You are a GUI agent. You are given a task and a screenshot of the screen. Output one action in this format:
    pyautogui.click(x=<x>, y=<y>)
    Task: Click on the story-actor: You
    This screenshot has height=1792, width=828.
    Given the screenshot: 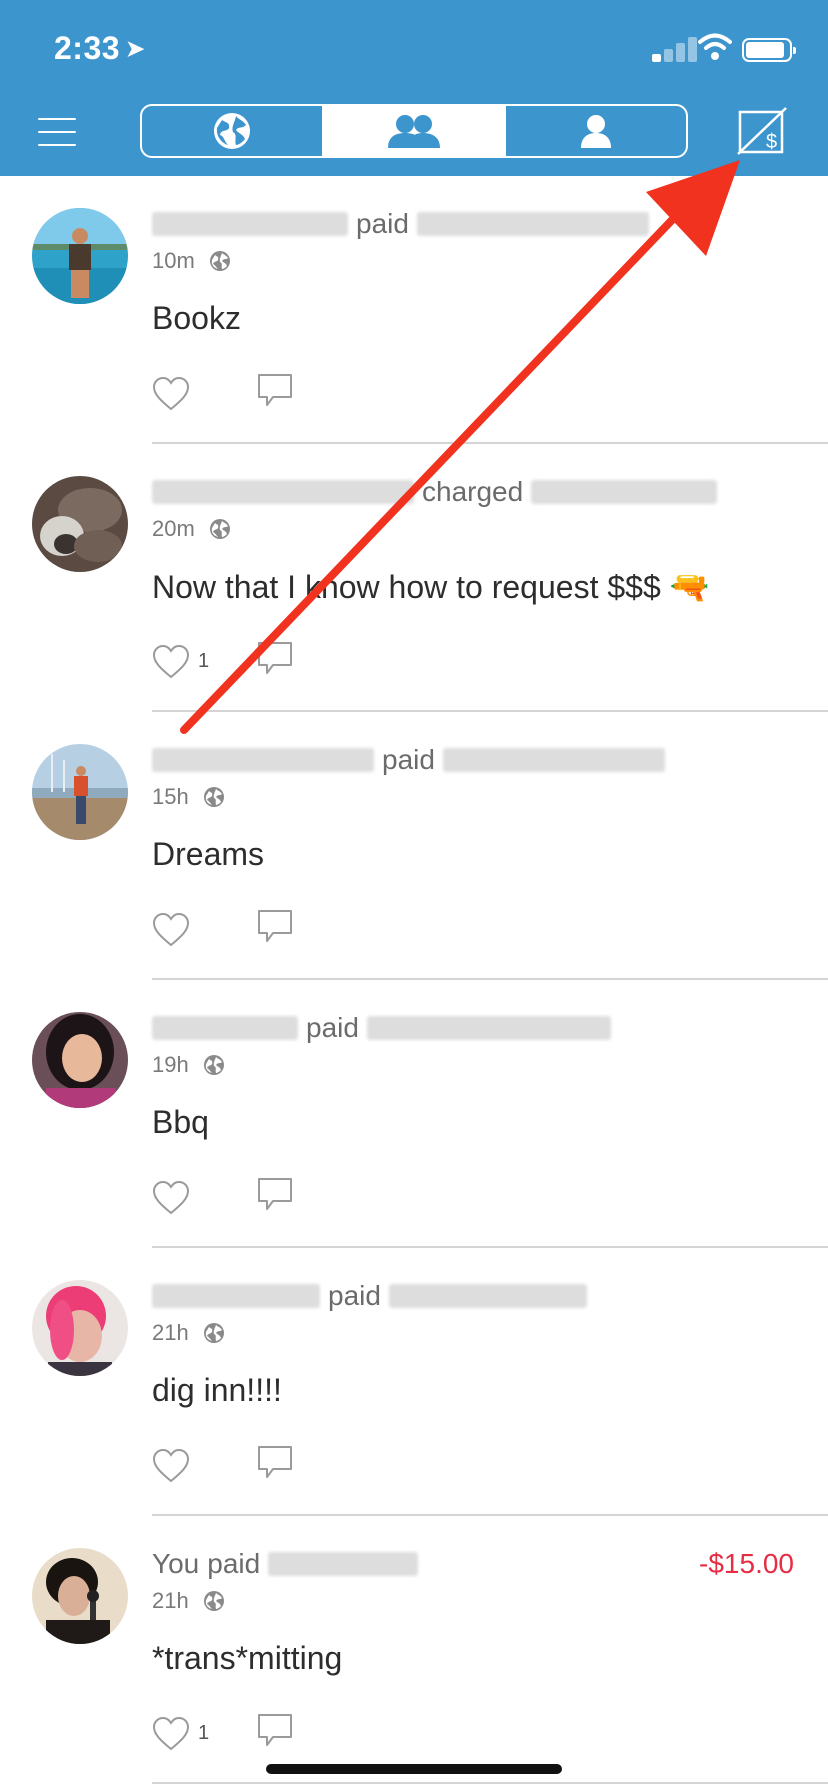 What is the action you would take?
    pyautogui.click(x=176, y=1563)
    